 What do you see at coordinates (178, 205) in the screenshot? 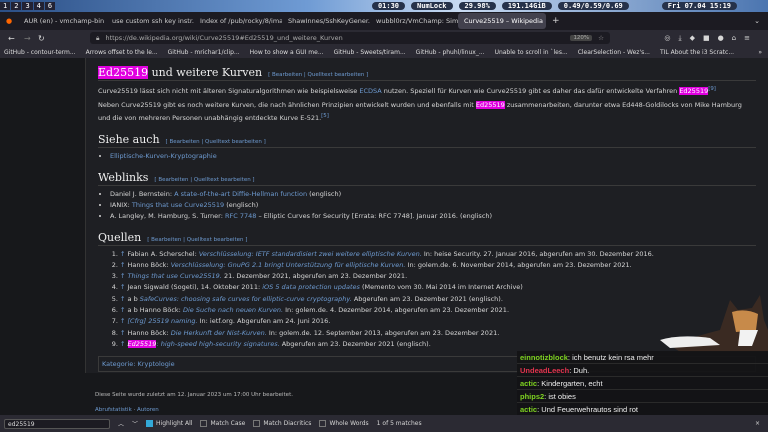
I see `external-link: Things that use Curve25519` at bounding box center [178, 205].